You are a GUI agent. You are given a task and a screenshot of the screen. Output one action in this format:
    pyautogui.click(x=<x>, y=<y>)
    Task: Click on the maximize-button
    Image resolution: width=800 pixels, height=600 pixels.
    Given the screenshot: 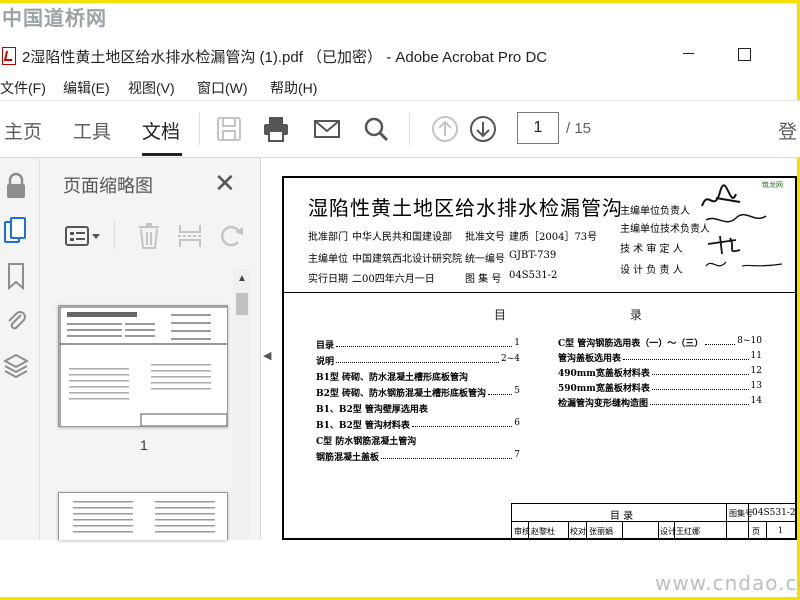 What is the action you would take?
    pyautogui.click(x=744, y=54)
    